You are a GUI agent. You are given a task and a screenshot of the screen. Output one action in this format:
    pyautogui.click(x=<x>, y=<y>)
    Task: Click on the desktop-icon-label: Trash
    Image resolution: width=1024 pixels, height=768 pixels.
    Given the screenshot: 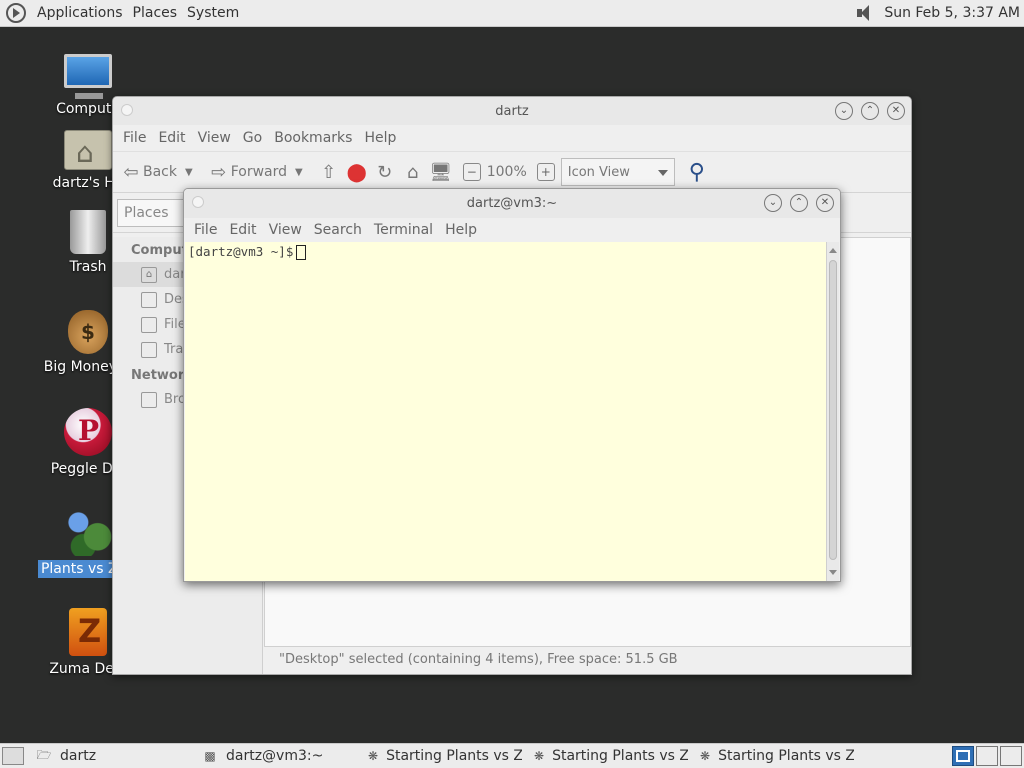 What is the action you would take?
    pyautogui.click(x=88, y=267)
    